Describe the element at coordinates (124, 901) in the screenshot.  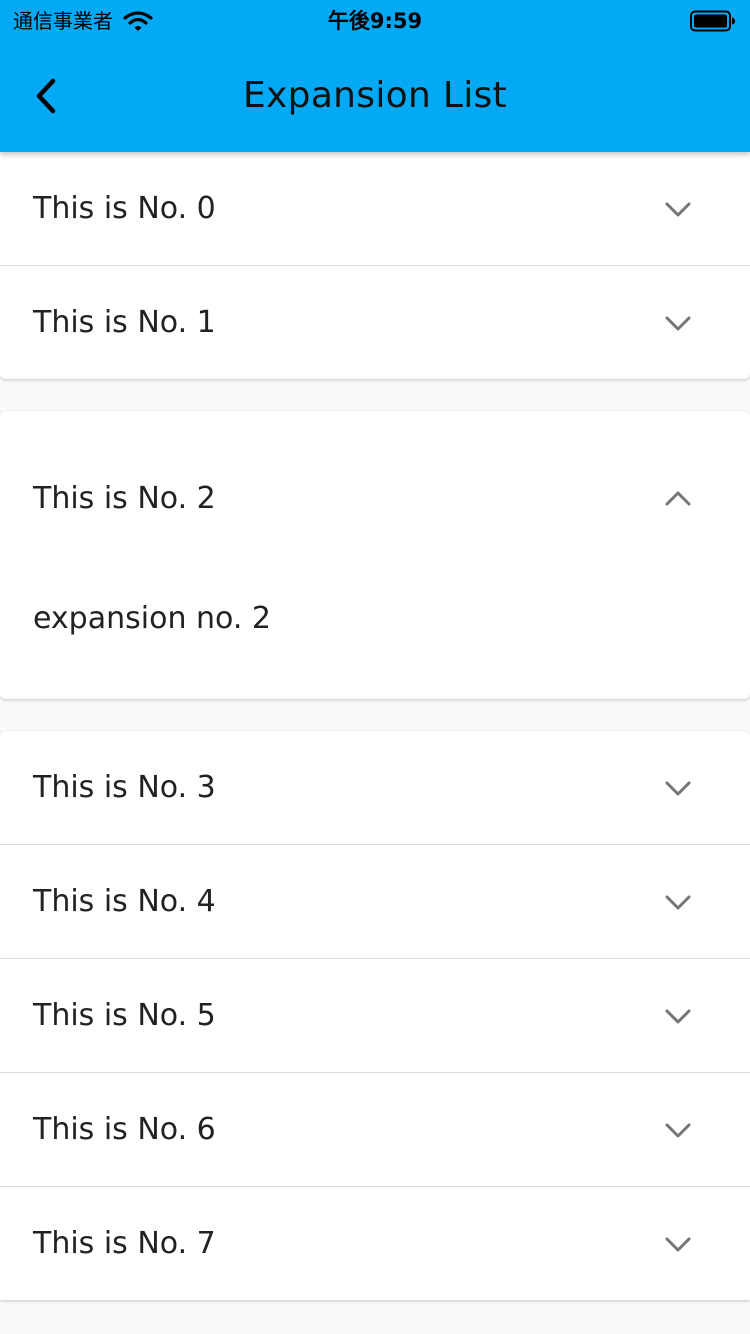
I see `panel-title: This is No. 4` at that location.